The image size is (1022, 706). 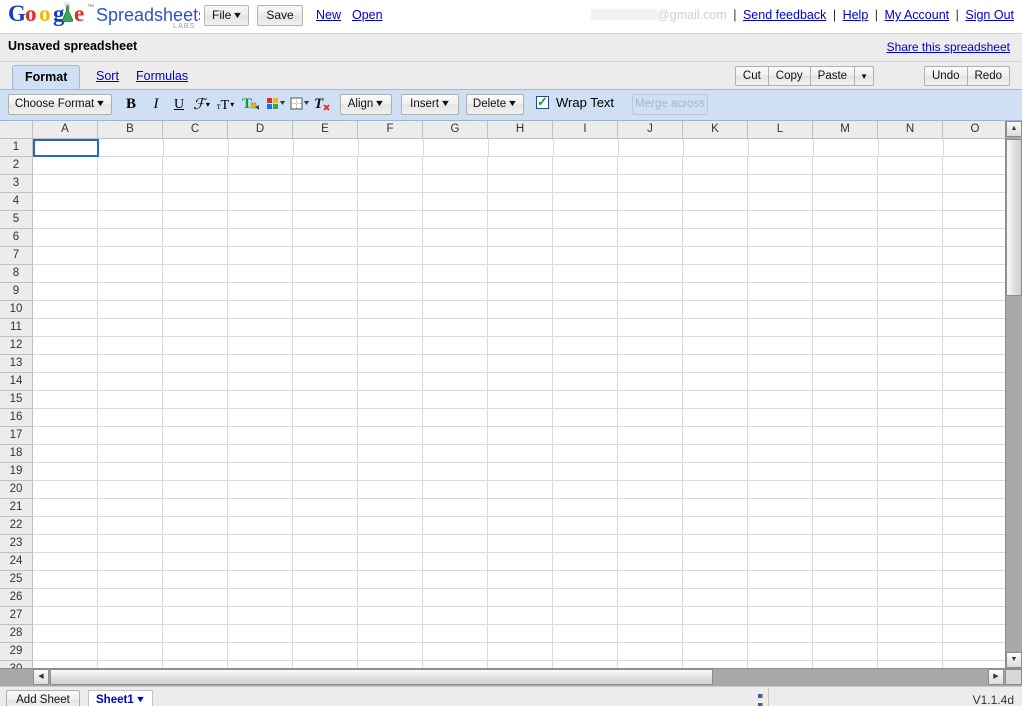 I want to click on row-header-30: 30, so click(x=16, y=664).